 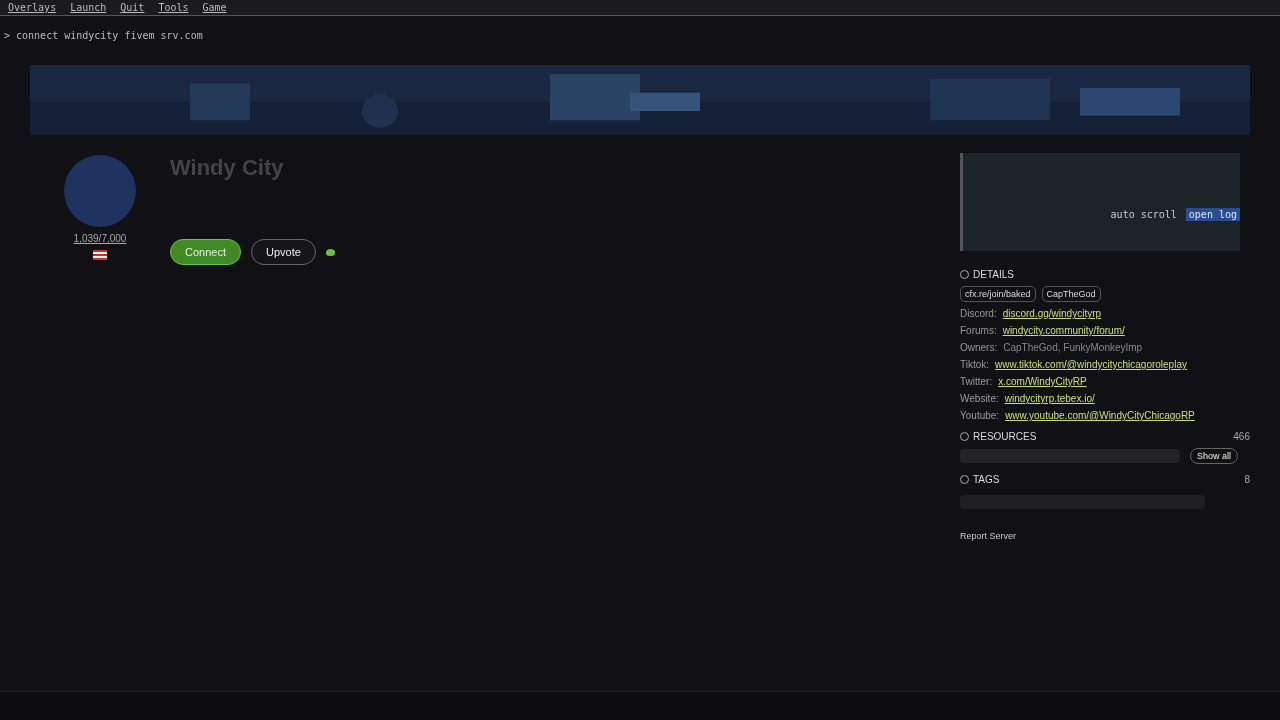 What do you see at coordinates (214, 7) in the screenshot?
I see `menu-item: Game` at bounding box center [214, 7].